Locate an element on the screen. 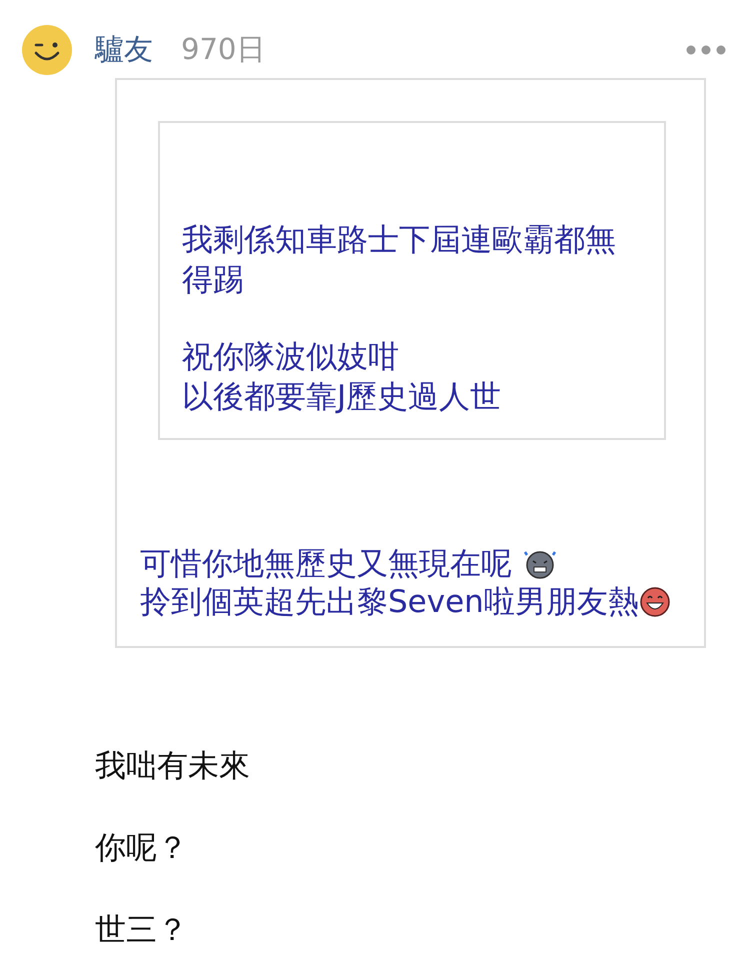 This screenshot has height=976, width=750. quote-text: 以後都要靠J歷史過人世 is located at coordinates (342, 397).